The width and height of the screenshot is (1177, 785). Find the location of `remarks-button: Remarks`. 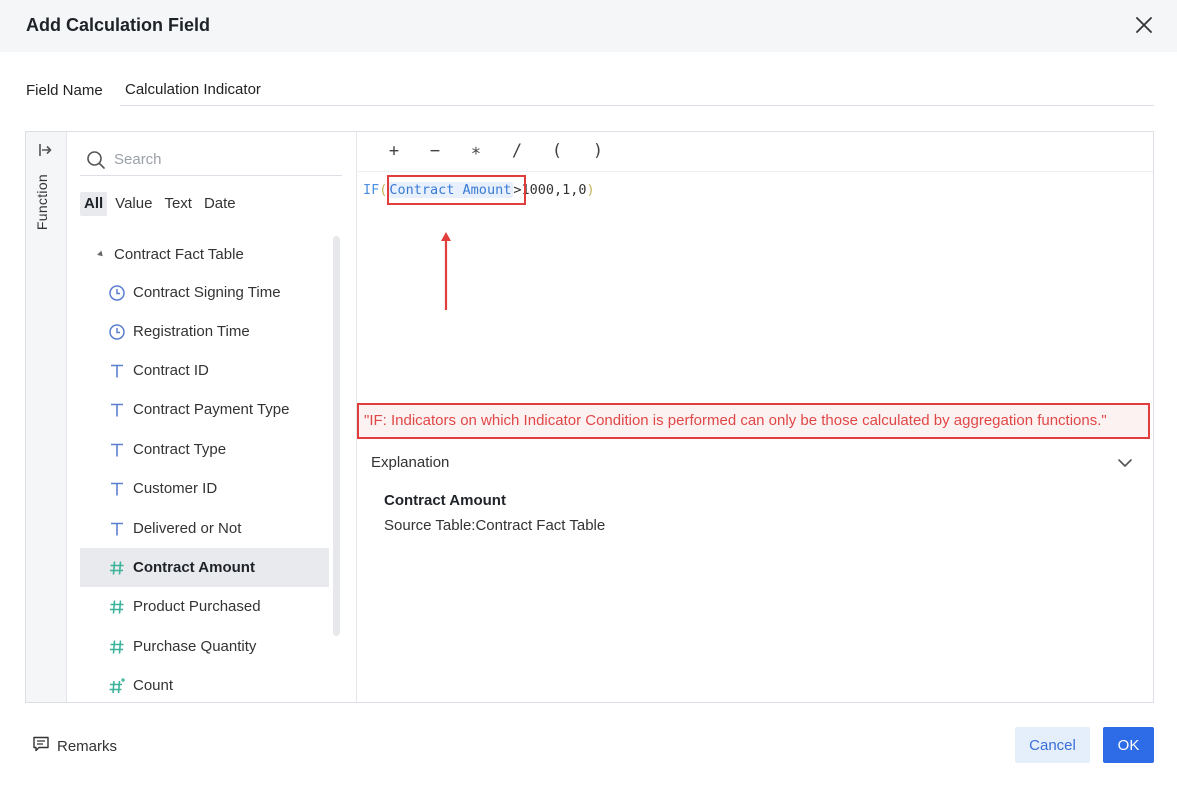

remarks-button: Remarks is located at coordinates (74, 746).